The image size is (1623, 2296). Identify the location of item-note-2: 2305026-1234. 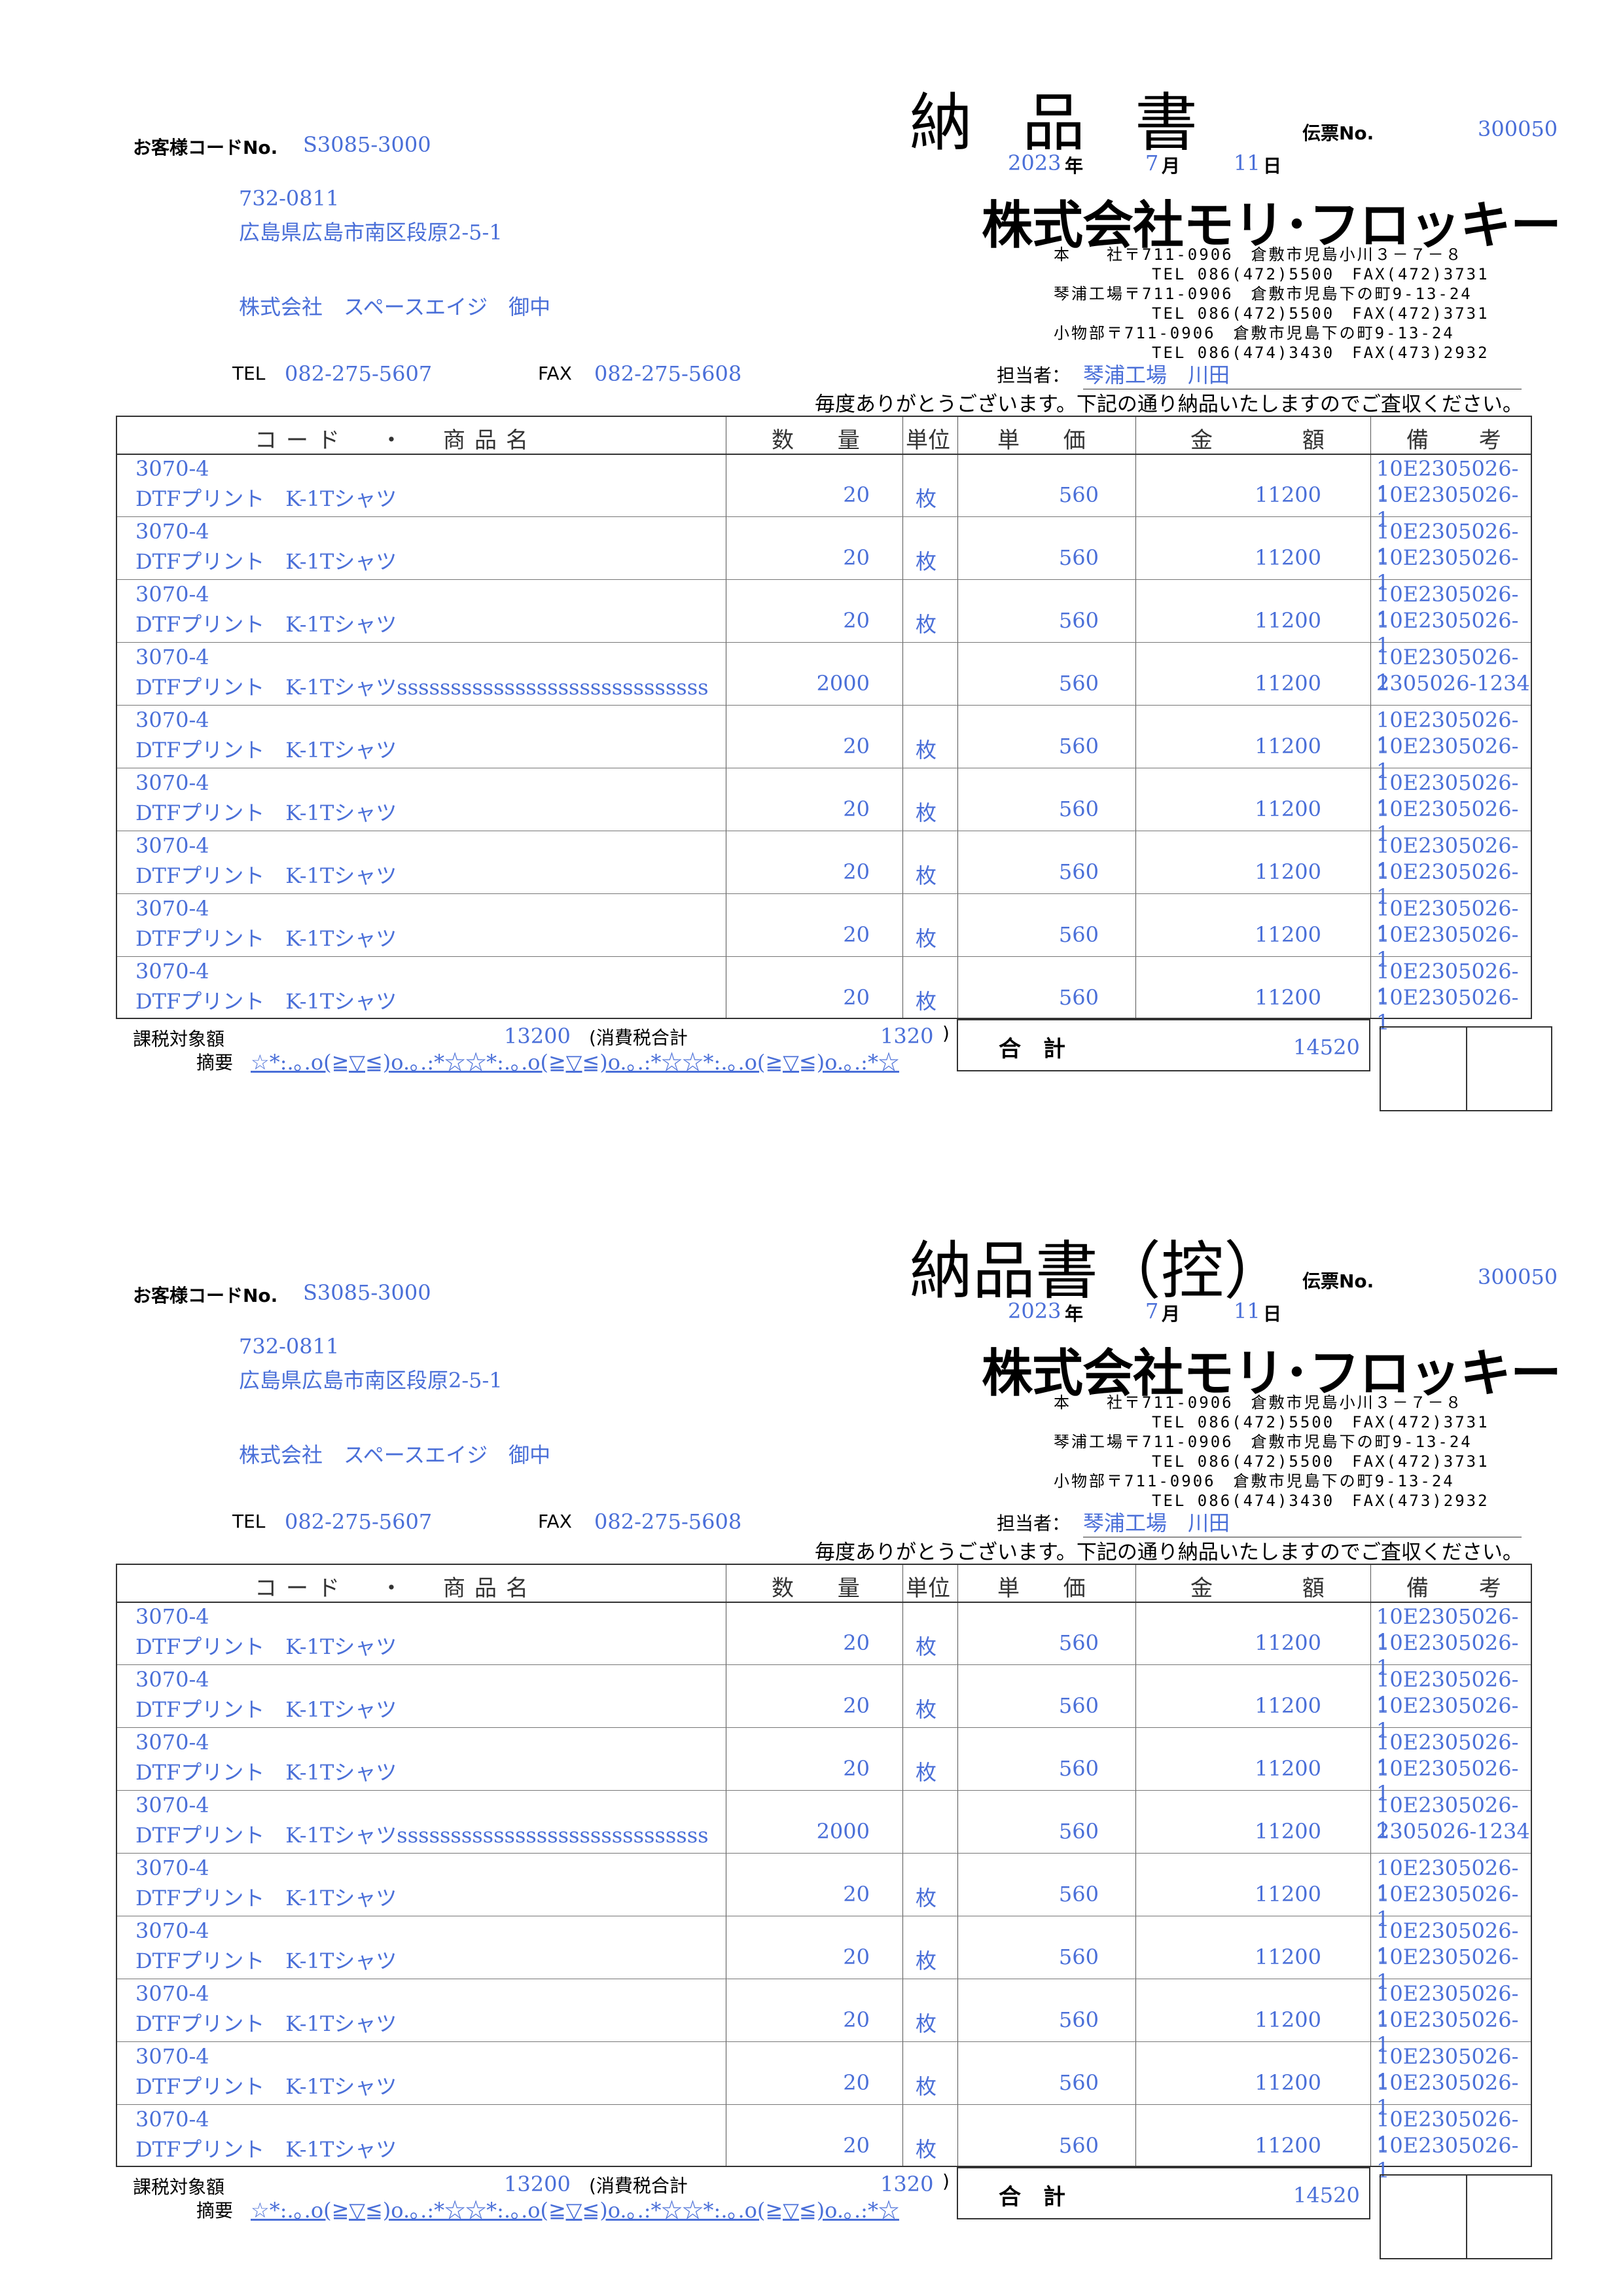
(1453, 1831).